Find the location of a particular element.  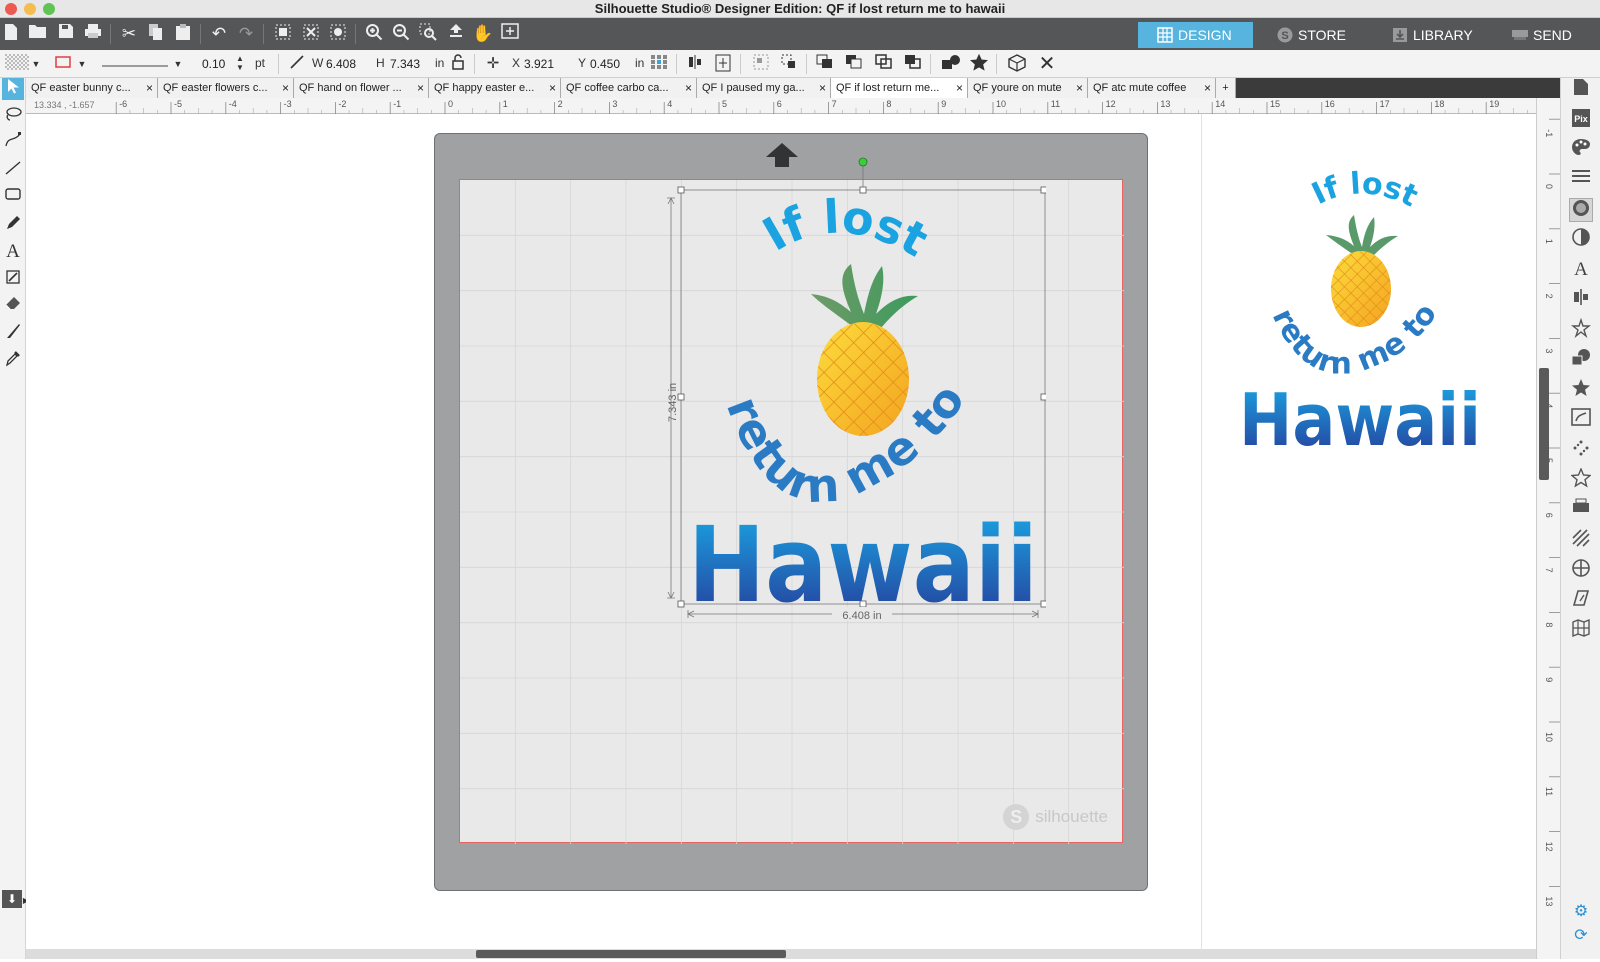

line-width-input is located at coordinates (217, 64).